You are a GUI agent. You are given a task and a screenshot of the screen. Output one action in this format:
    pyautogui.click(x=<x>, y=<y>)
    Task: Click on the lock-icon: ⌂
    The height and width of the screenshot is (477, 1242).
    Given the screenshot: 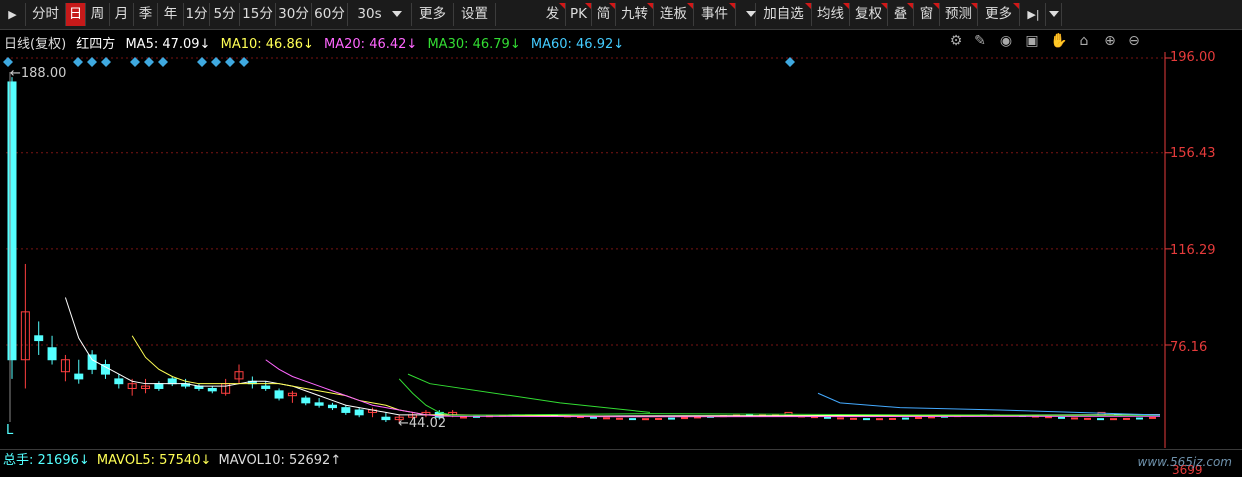 What is the action you would take?
    pyautogui.click(x=1084, y=41)
    